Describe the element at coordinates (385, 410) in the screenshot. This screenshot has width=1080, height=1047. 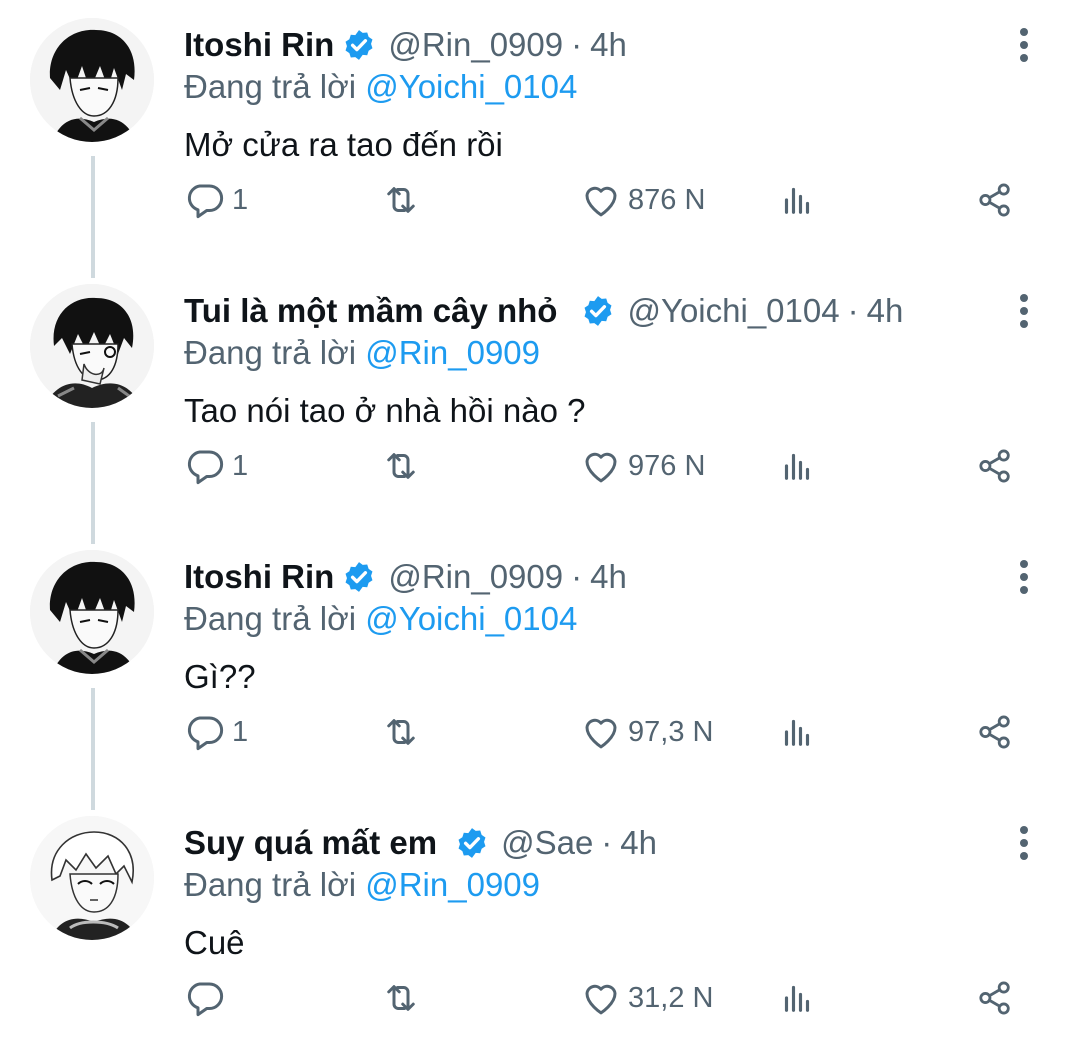
I see `tweet-text: Tao nói tao ở nhà hồi nào ?` at that location.